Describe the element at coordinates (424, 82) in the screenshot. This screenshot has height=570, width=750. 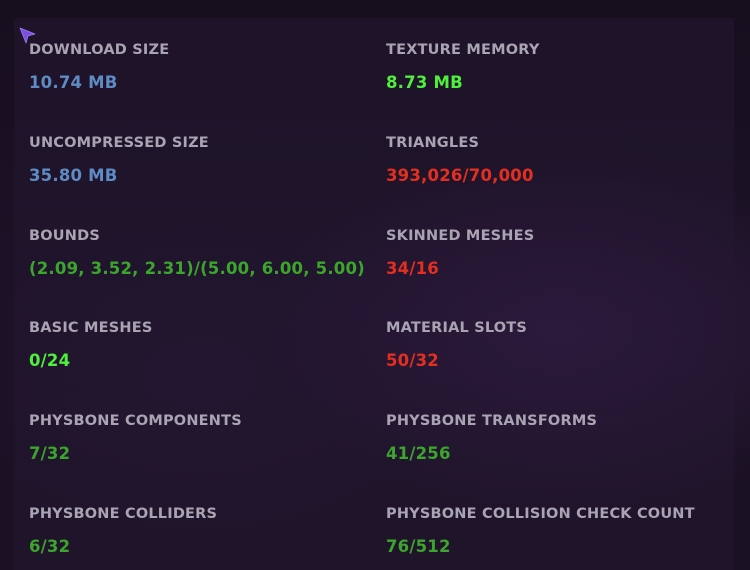
I see `stat-value: 8.73 MB` at that location.